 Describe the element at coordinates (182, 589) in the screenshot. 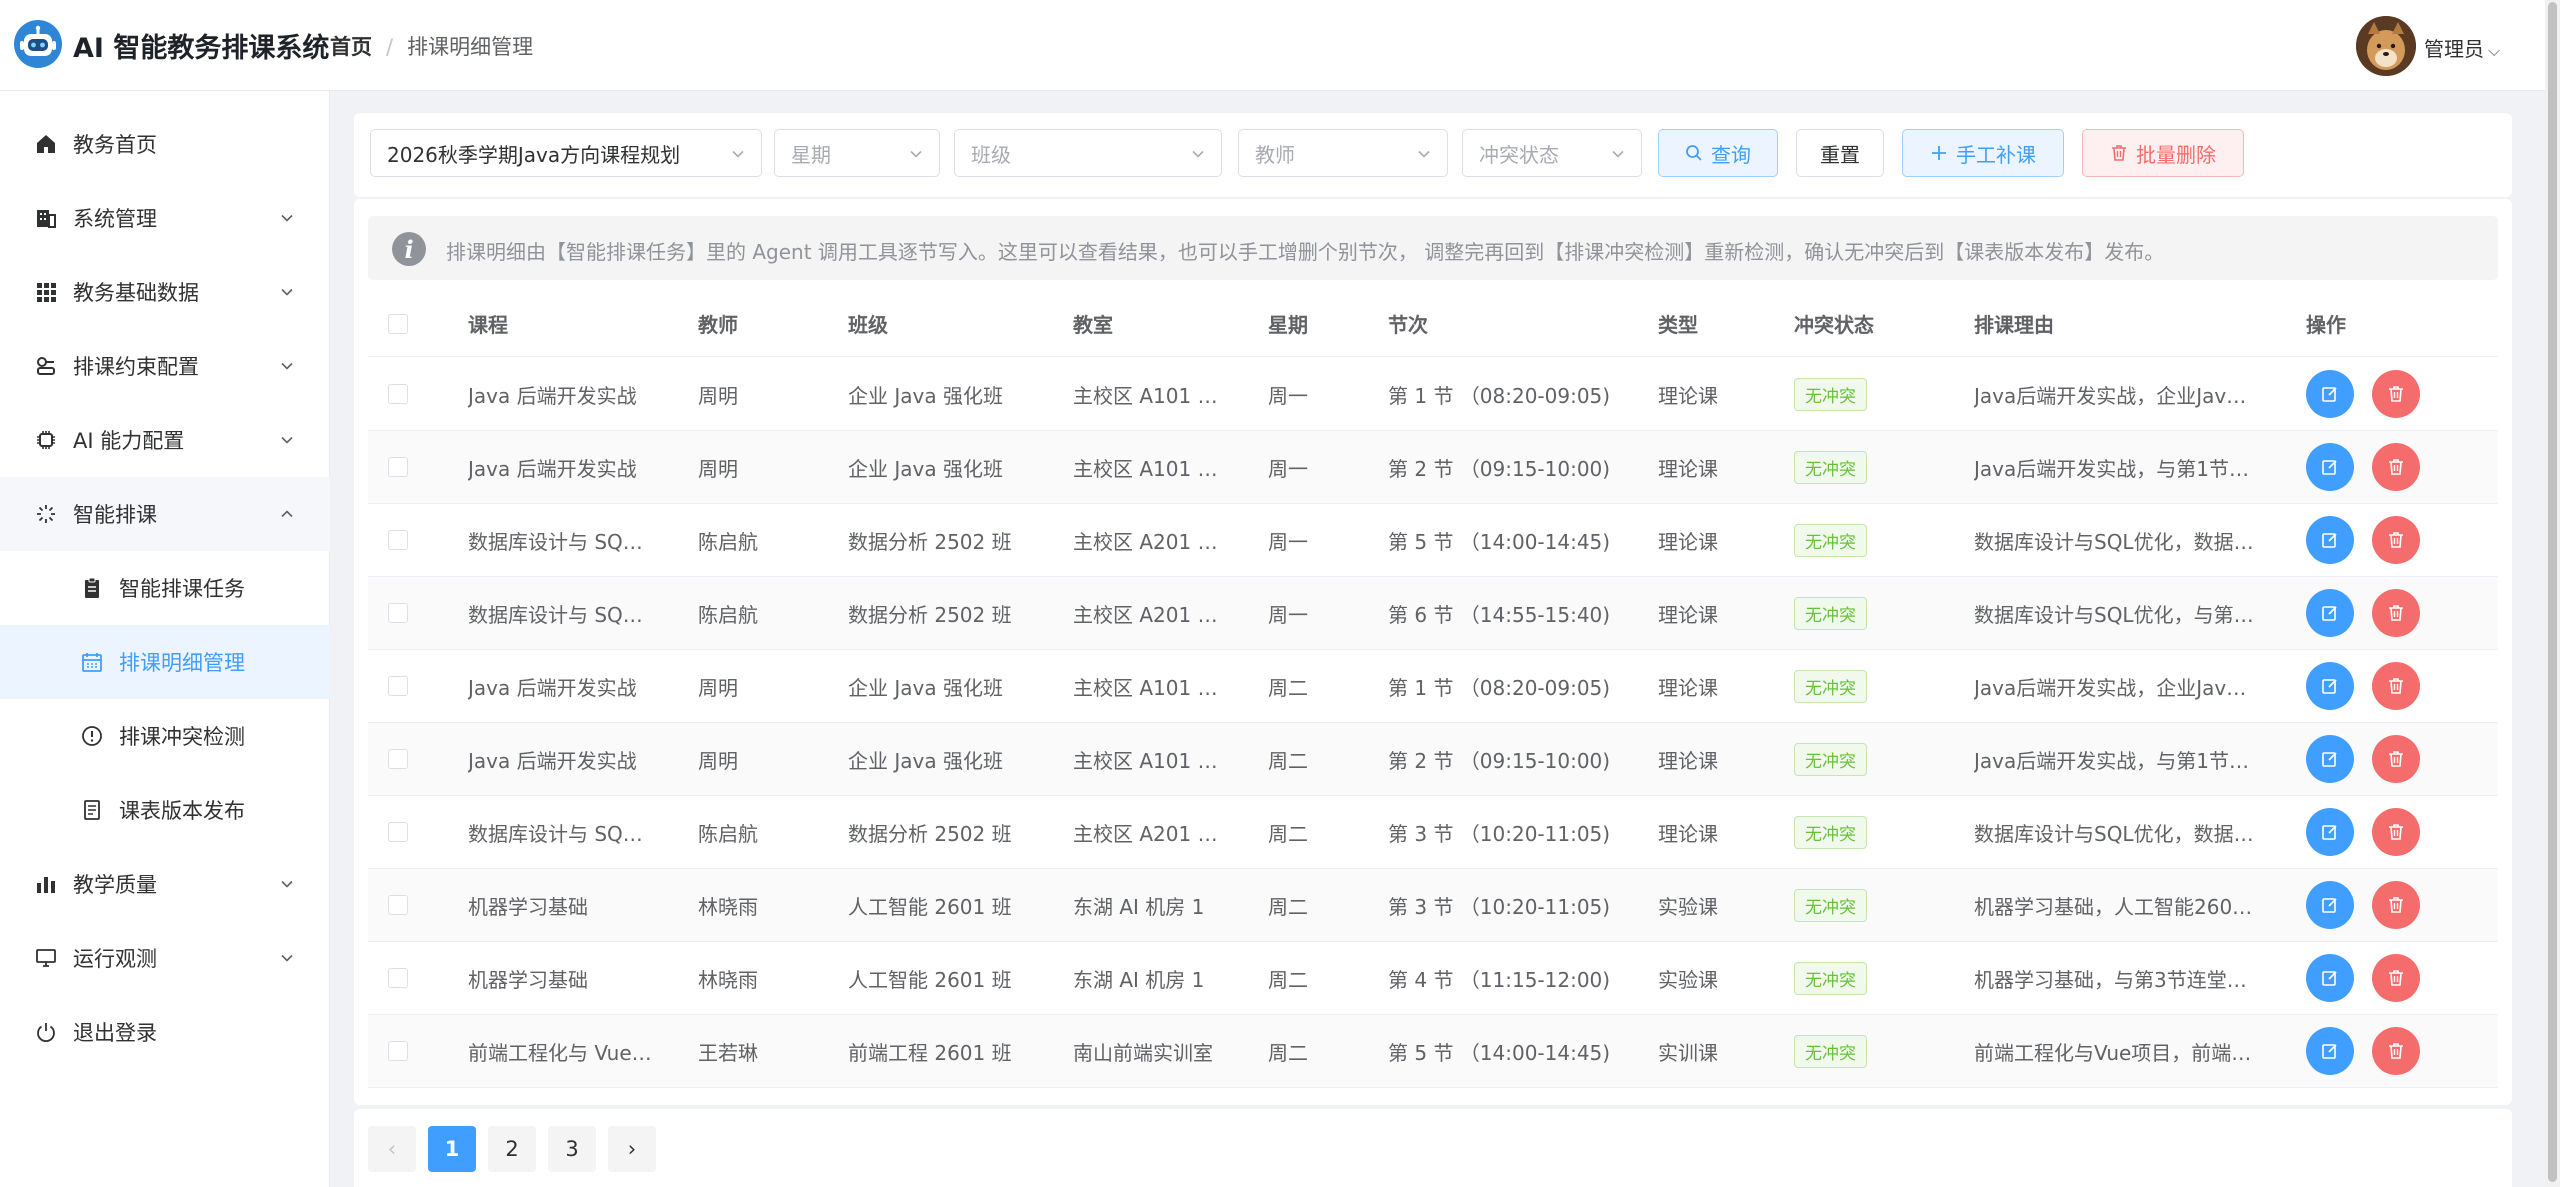

I see `sidebar-item-label: 智能排课任务` at that location.